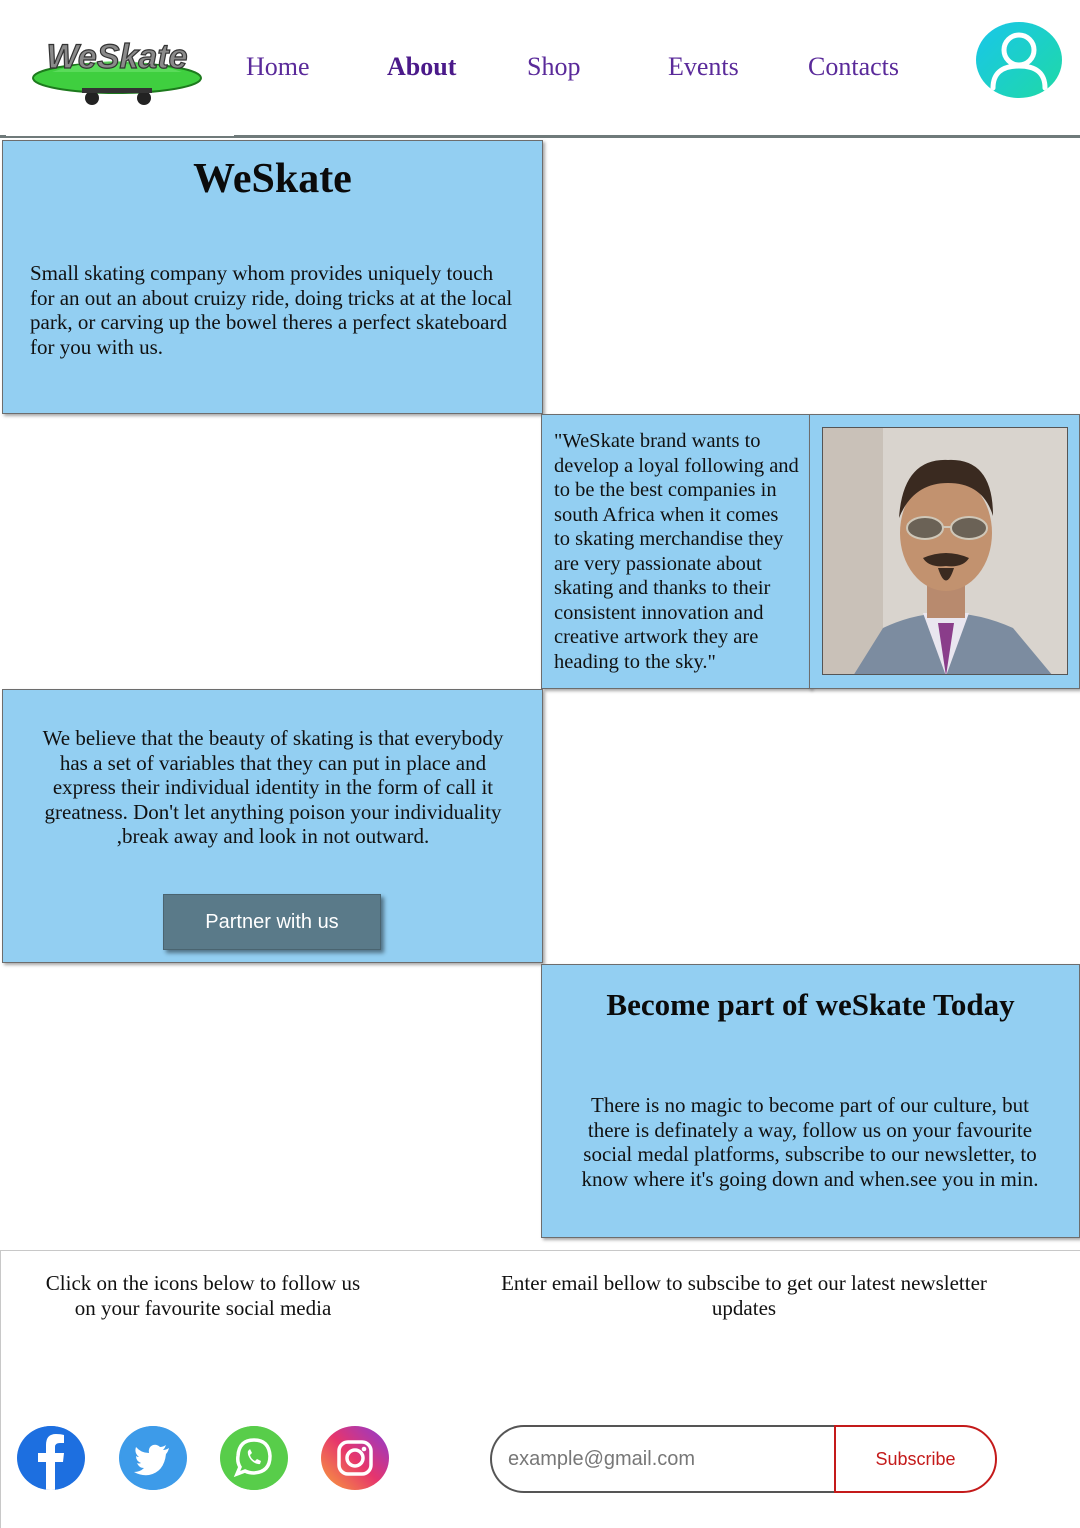  I want to click on email-input, so click(662, 1459).